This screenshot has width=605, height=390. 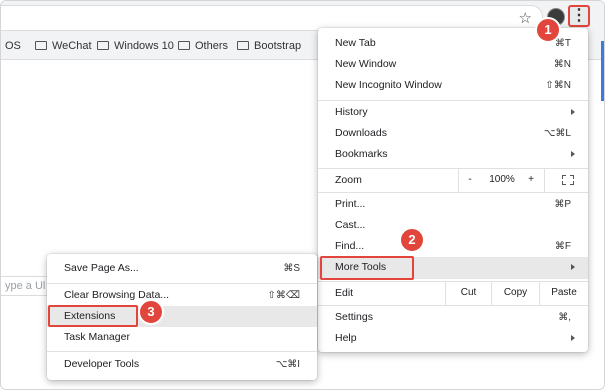 What do you see at coordinates (564, 293) in the screenshot?
I see `paste-button: Paste` at bounding box center [564, 293].